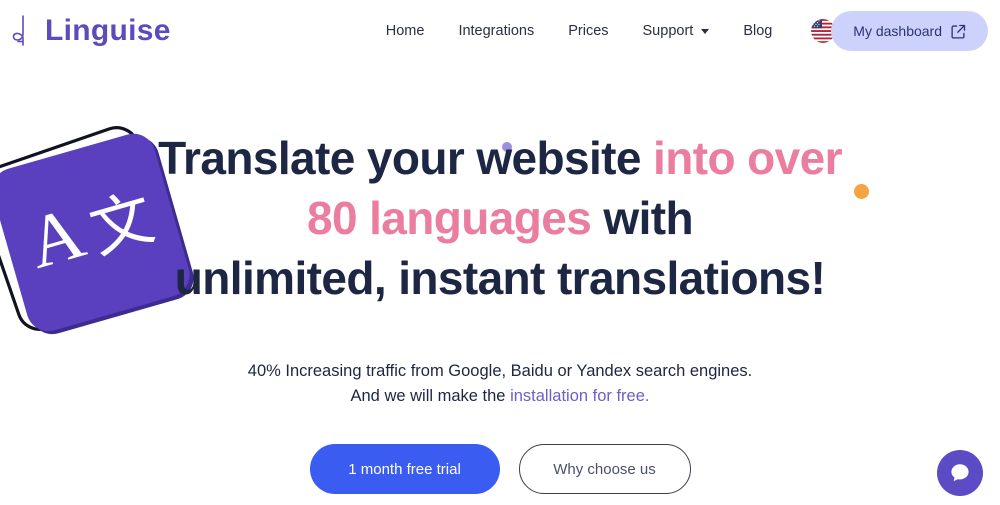  What do you see at coordinates (897, 31) in the screenshot?
I see `my-dashboard-label: My dashboard` at bounding box center [897, 31].